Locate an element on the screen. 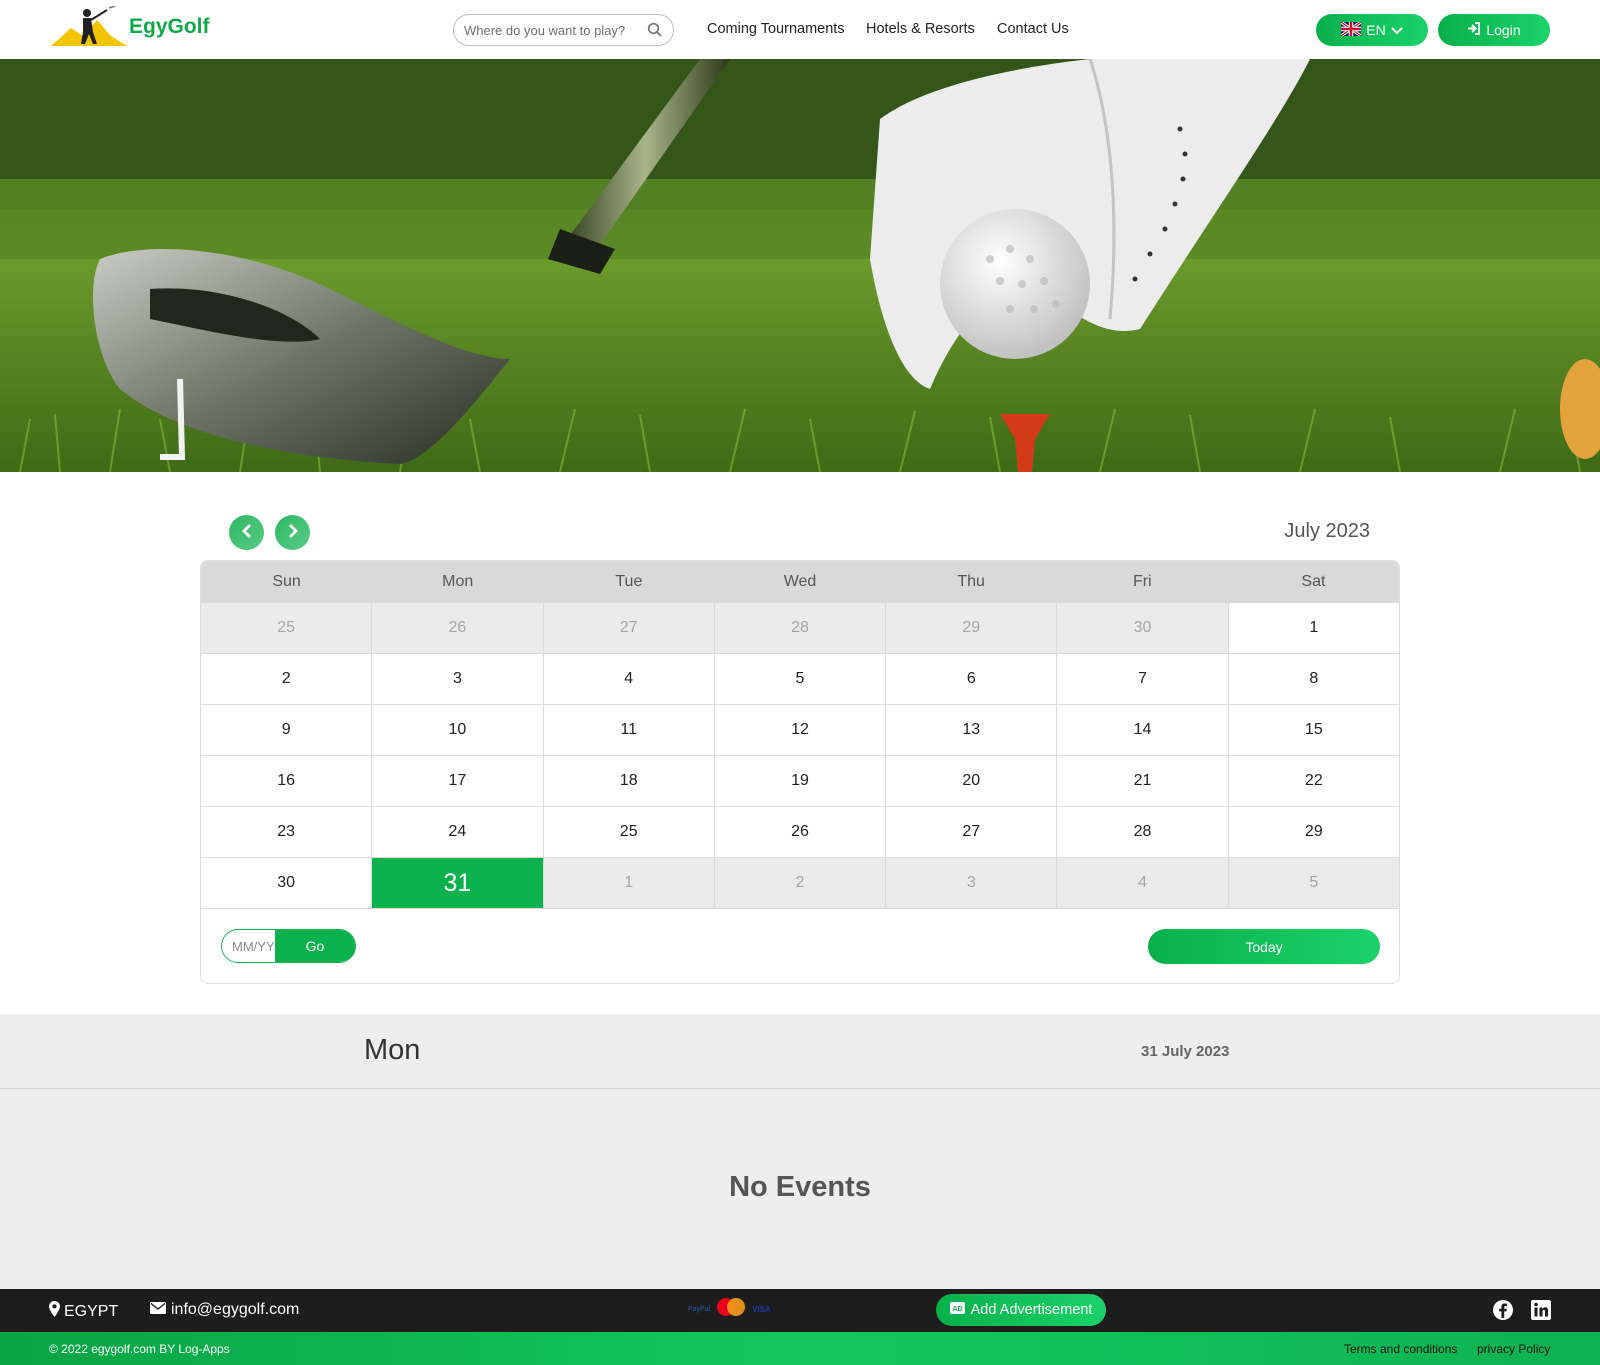  calendar-day: 7 is located at coordinates (1142, 679).